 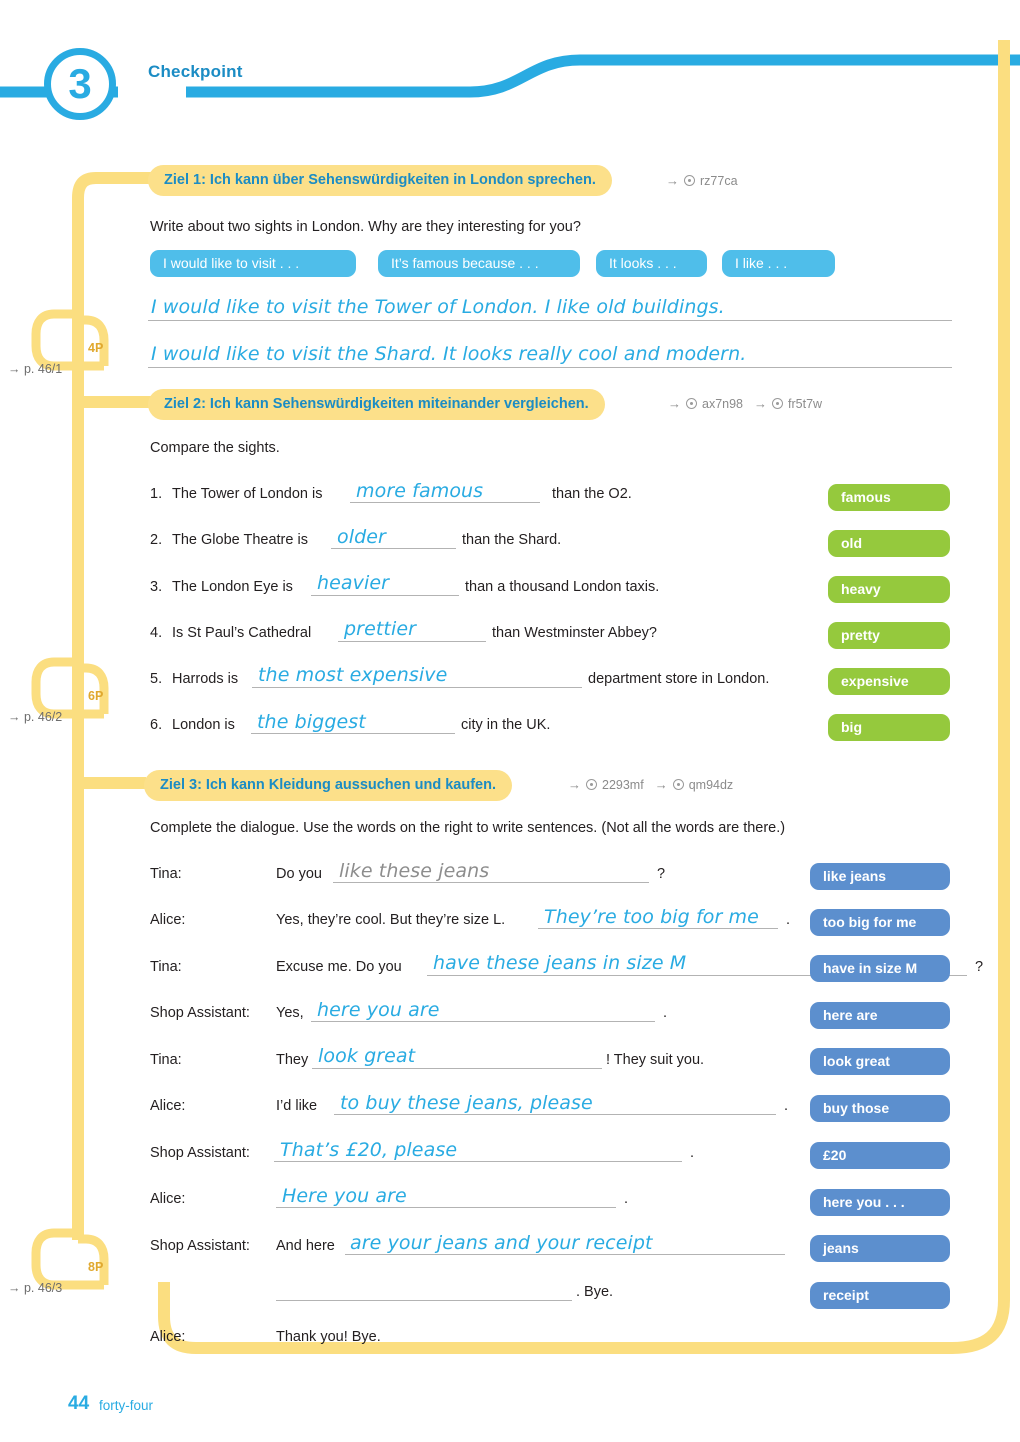 I want to click on dialogue-answer-2: They’re too big for me, so click(x=651, y=917).